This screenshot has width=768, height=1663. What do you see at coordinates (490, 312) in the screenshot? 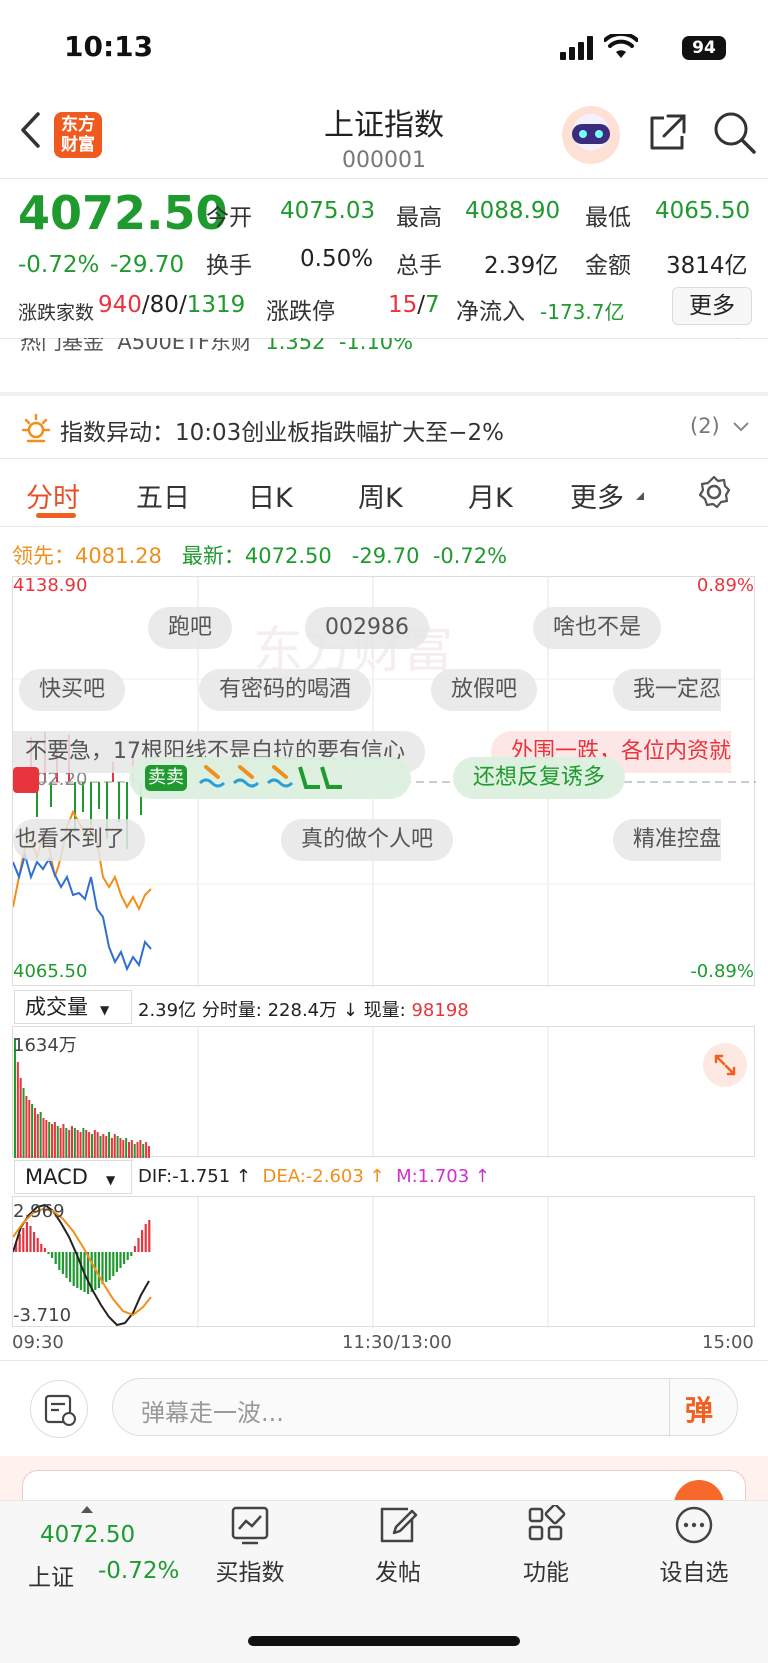
I see `netflow-label: 净流入` at bounding box center [490, 312].